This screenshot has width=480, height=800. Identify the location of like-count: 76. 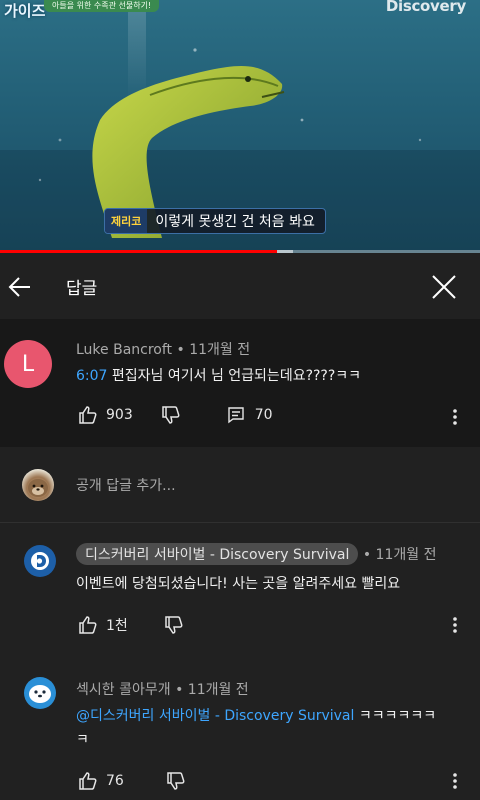
(115, 781).